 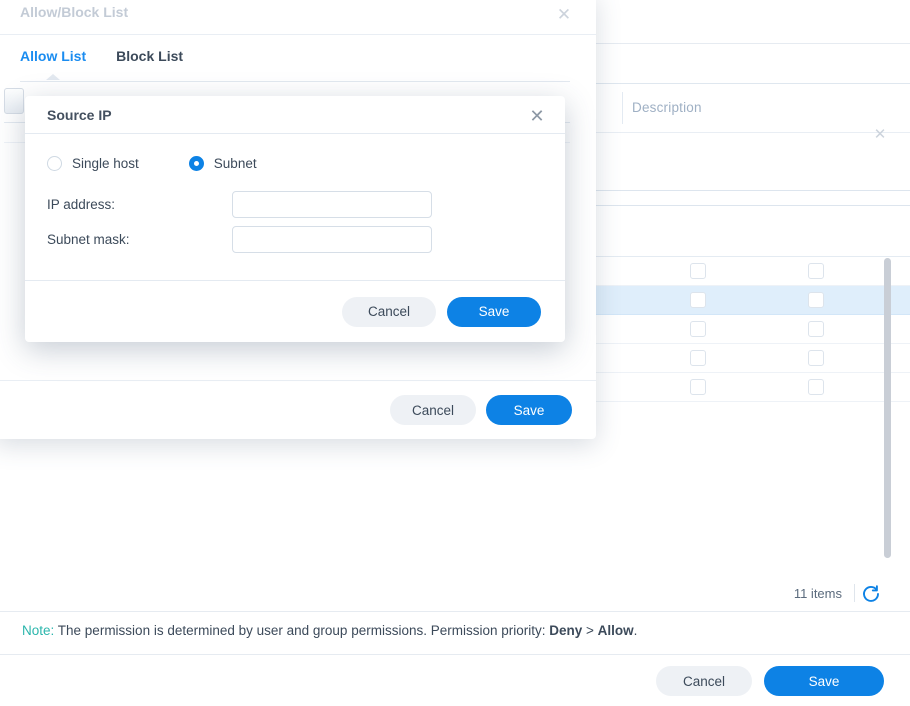 What do you see at coordinates (53, 61) in the screenshot?
I see `tab-allow-list: Allow List` at bounding box center [53, 61].